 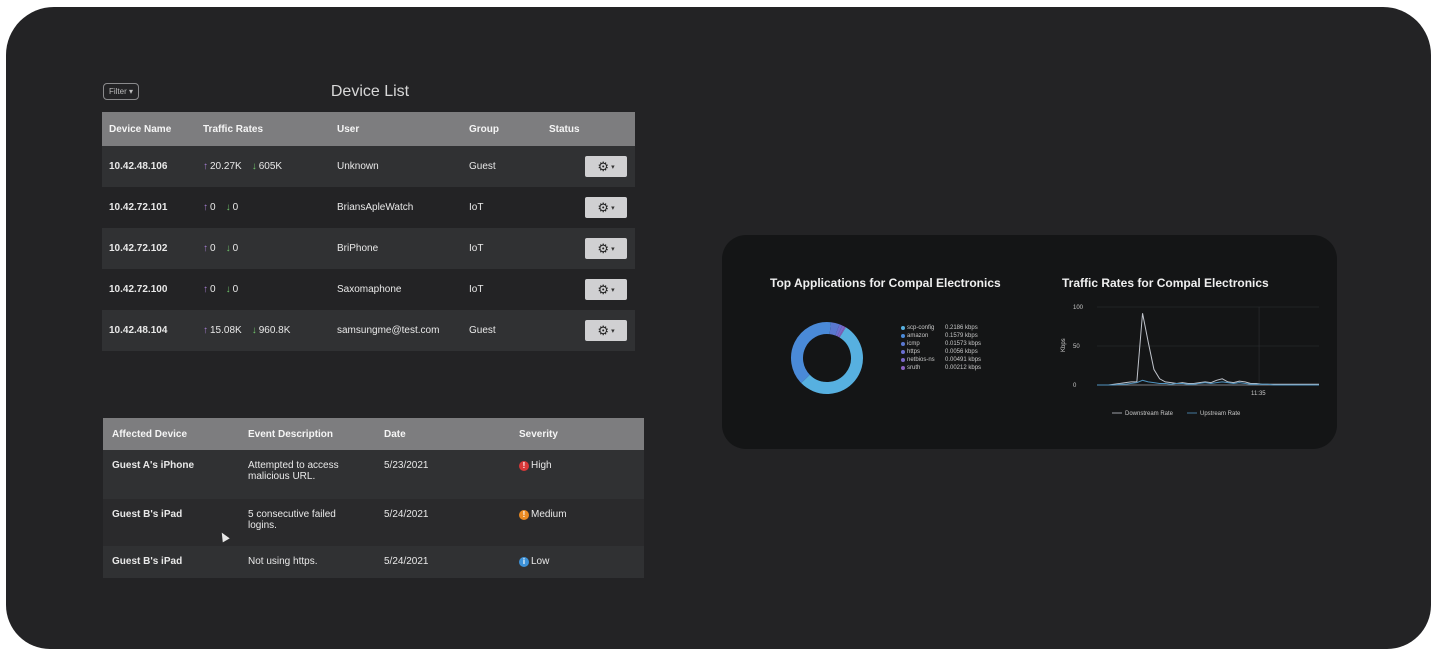 What do you see at coordinates (577, 562) in the screenshot?
I see `severity-cell: i Low` at bounding box center [577, 562].